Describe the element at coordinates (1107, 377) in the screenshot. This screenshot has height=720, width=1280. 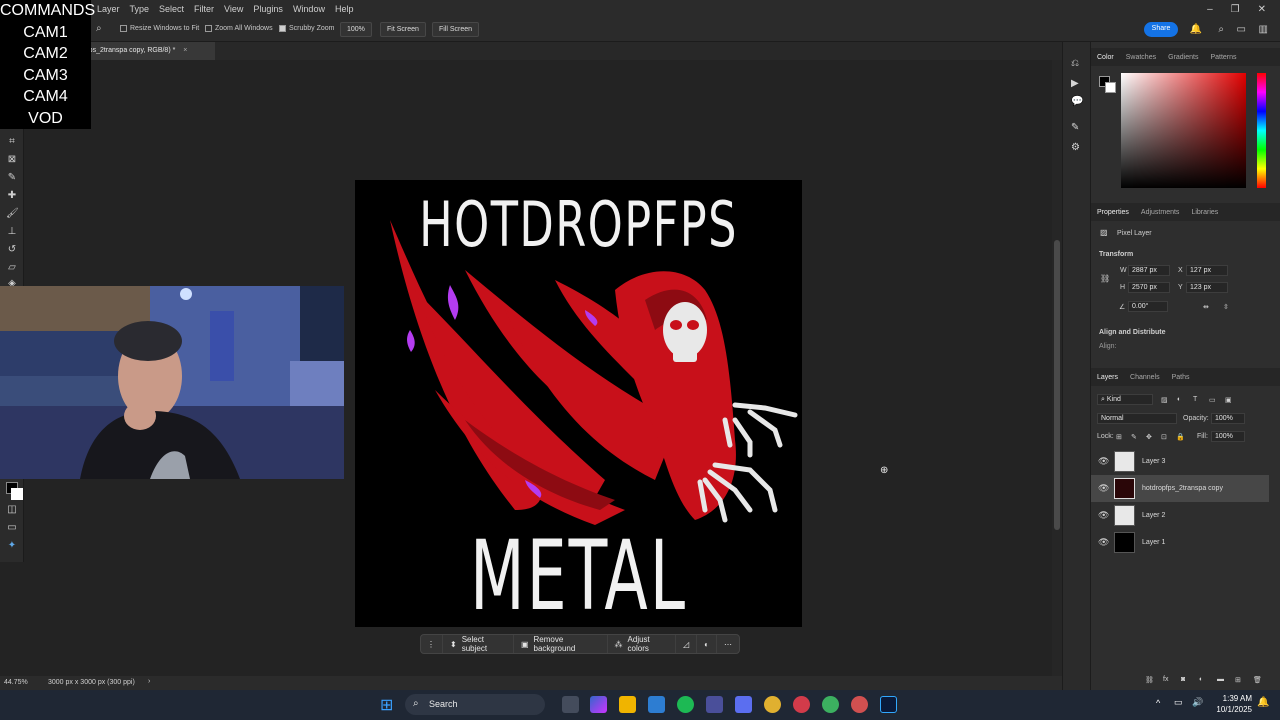
I see `tab-layers: Layers` at that location.